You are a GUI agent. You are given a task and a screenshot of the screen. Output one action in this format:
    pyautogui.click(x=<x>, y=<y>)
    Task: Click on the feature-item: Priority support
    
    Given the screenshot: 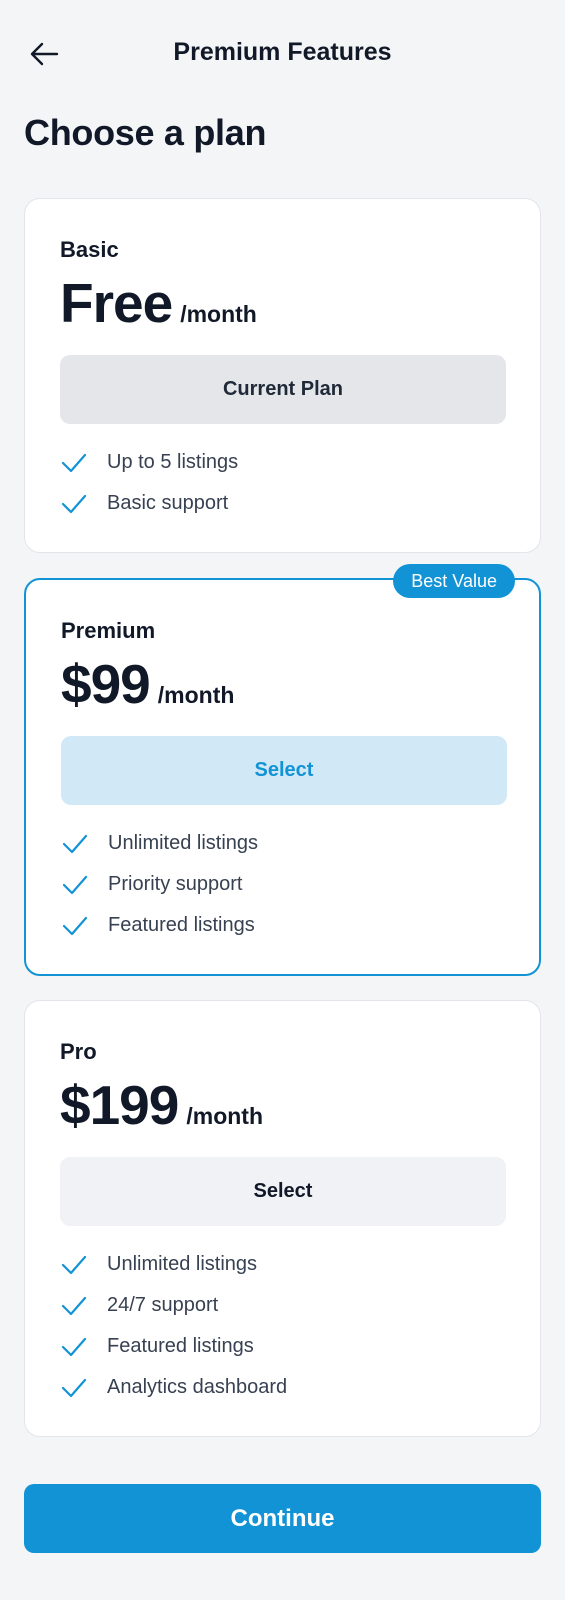 What is the action you would take?
    pyautogui.click(x=159, y=884)
    